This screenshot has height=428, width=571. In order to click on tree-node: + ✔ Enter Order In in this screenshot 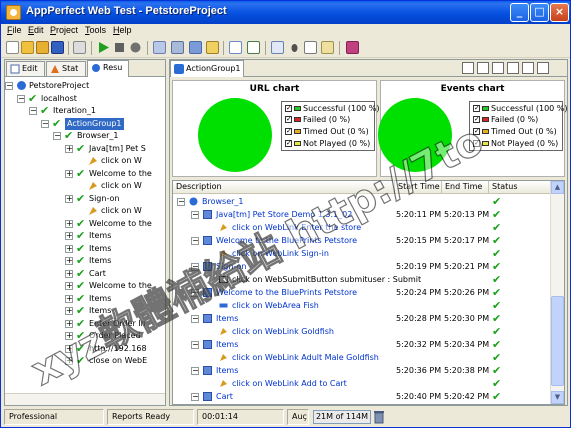, I will do `click(85, 324)`.